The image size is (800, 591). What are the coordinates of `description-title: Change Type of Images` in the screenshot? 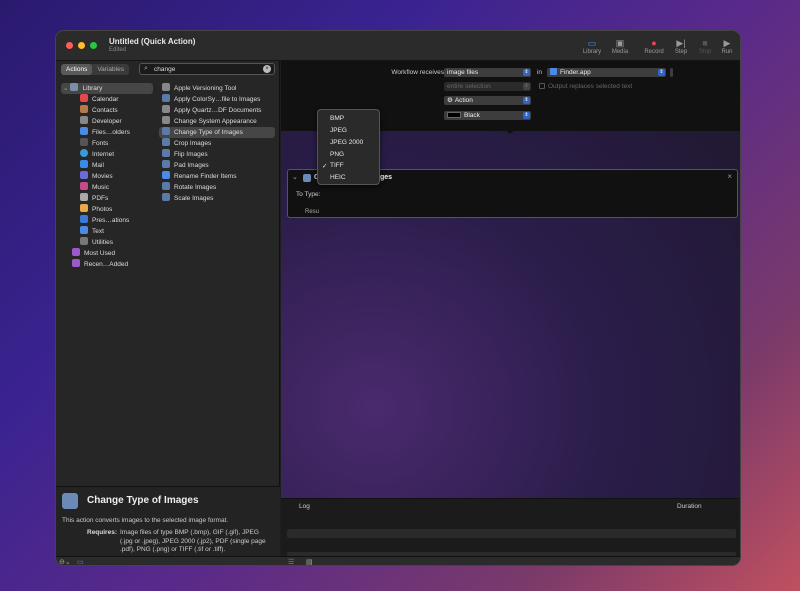 It's located at (143, 500).